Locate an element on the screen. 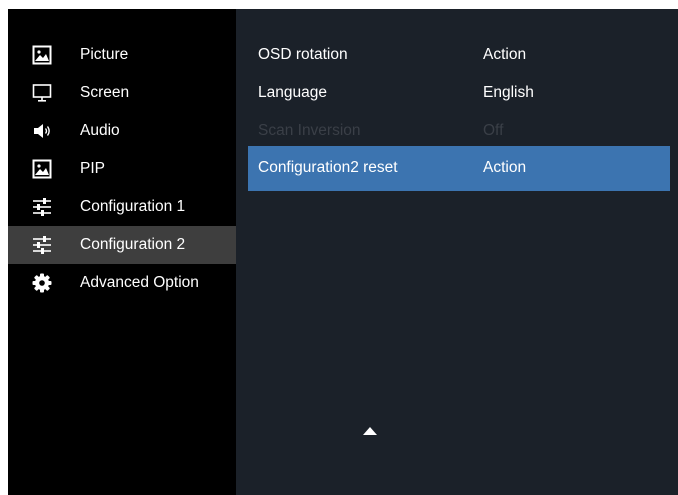 The height and width of the screenshot is (495, 678). sidebar-item-screen: Screen is located at coordinates (122, 93).